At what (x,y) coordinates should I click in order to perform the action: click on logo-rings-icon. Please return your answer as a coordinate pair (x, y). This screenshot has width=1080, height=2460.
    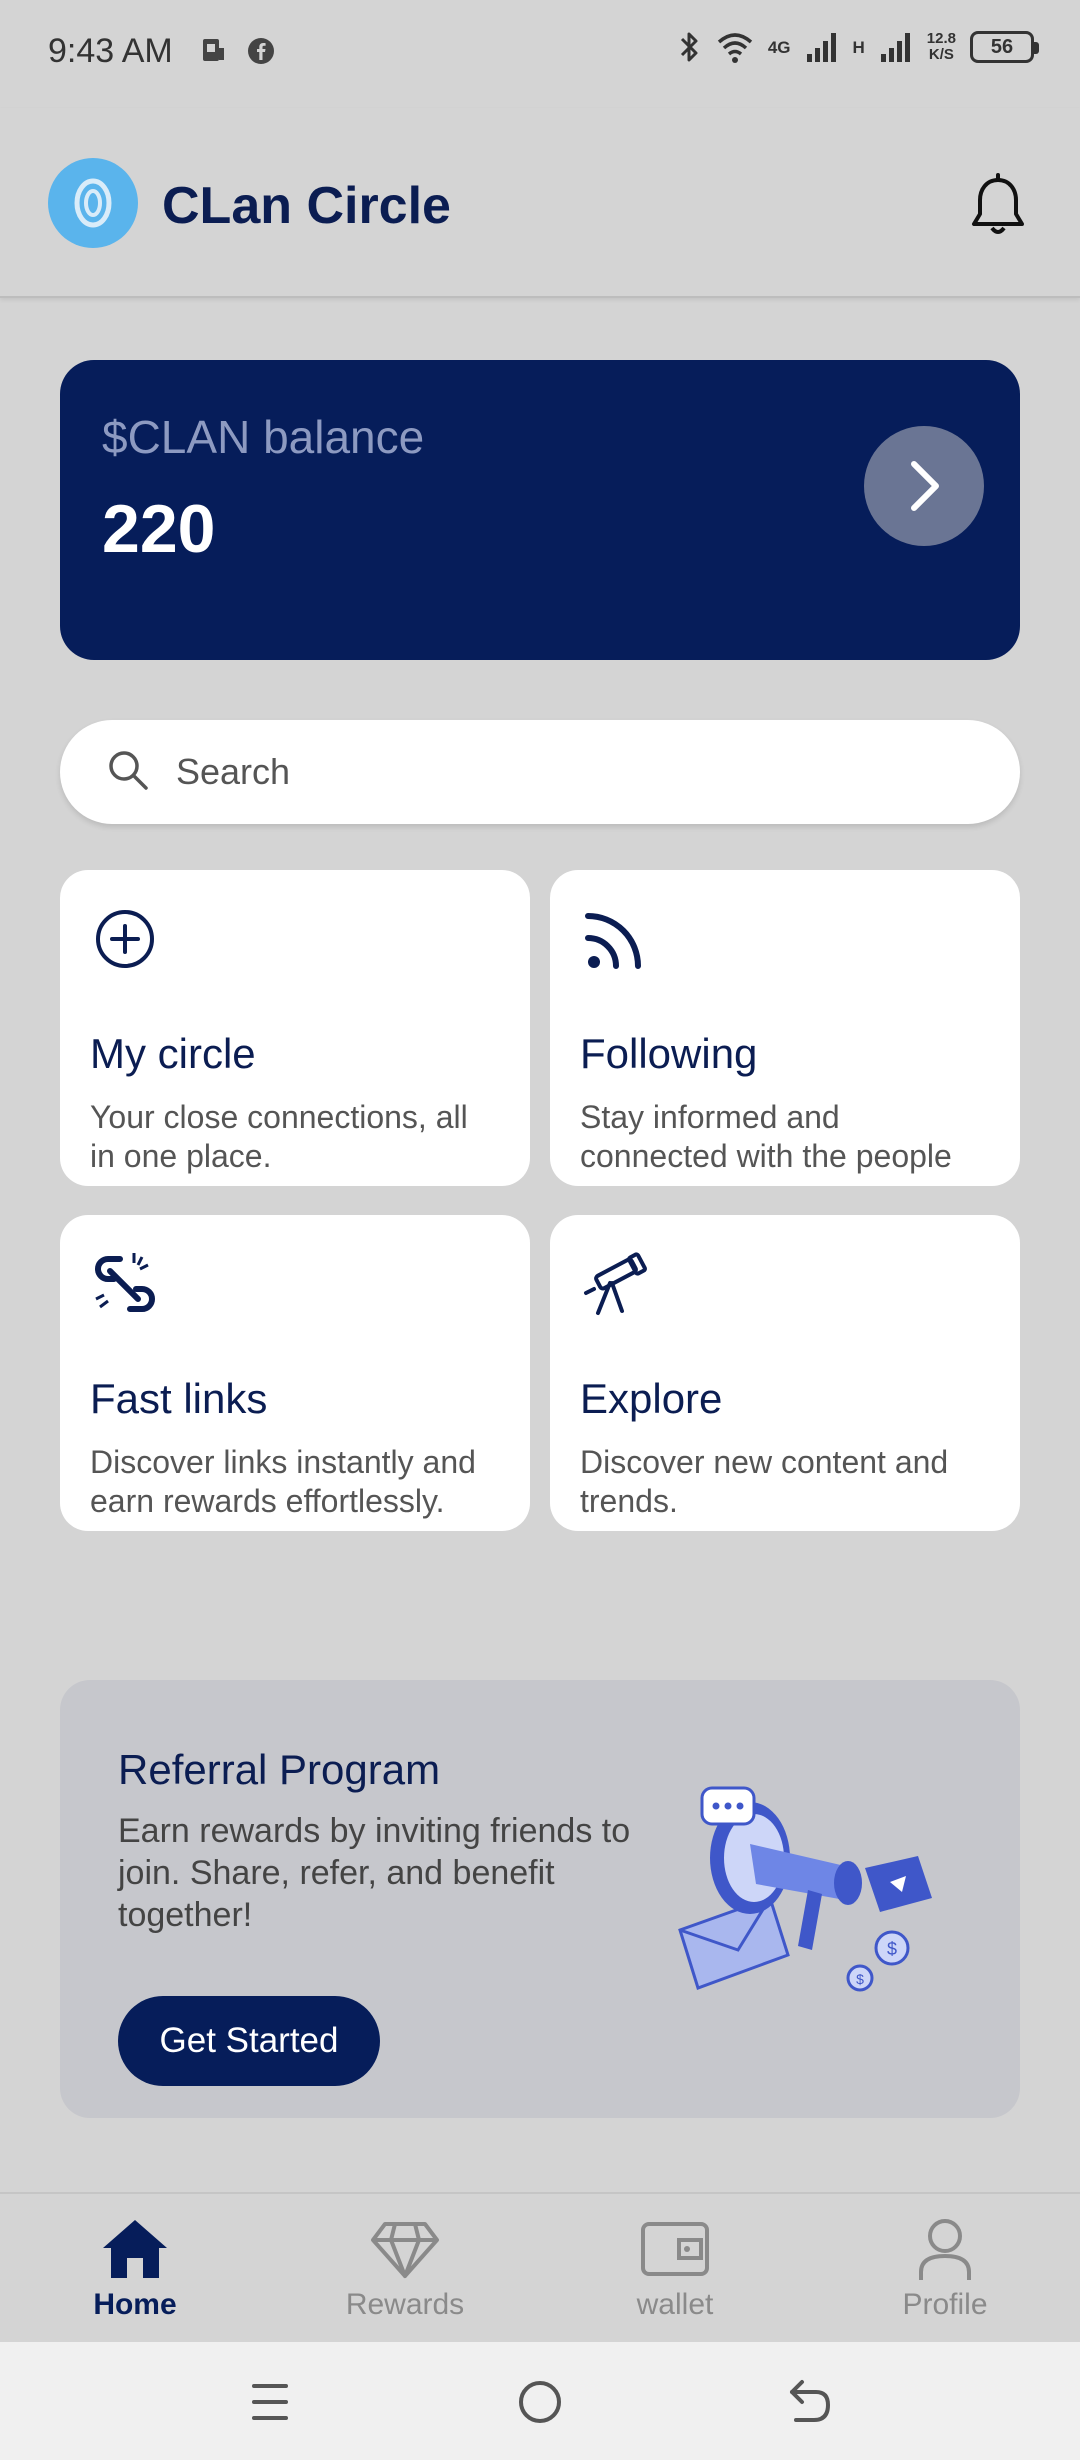
    Looking at the image, I should click on (93, 203).